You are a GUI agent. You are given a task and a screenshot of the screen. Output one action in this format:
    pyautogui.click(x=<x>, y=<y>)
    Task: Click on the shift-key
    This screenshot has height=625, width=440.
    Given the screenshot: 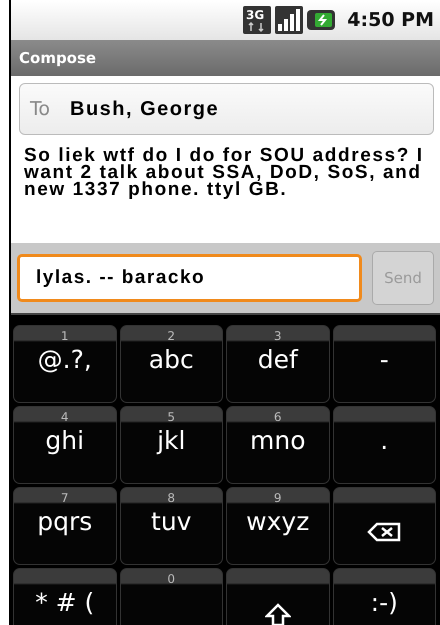 What is the action you would take?
    pyautogui.click(x=278, y=596)
    